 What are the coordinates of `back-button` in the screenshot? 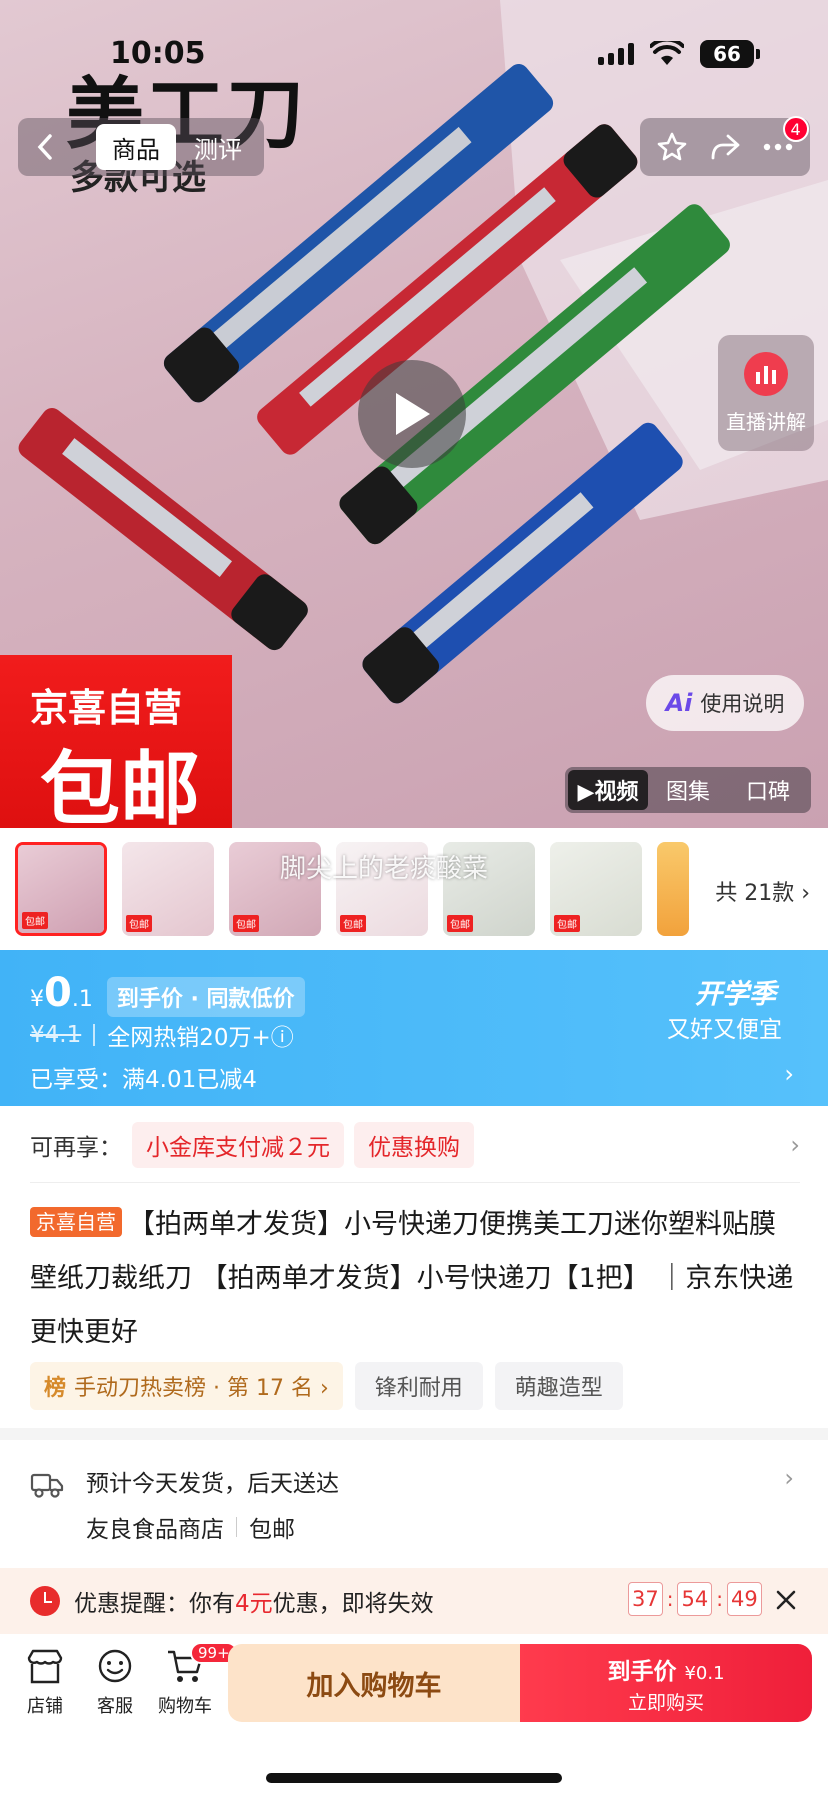 It's located at (45, 147).